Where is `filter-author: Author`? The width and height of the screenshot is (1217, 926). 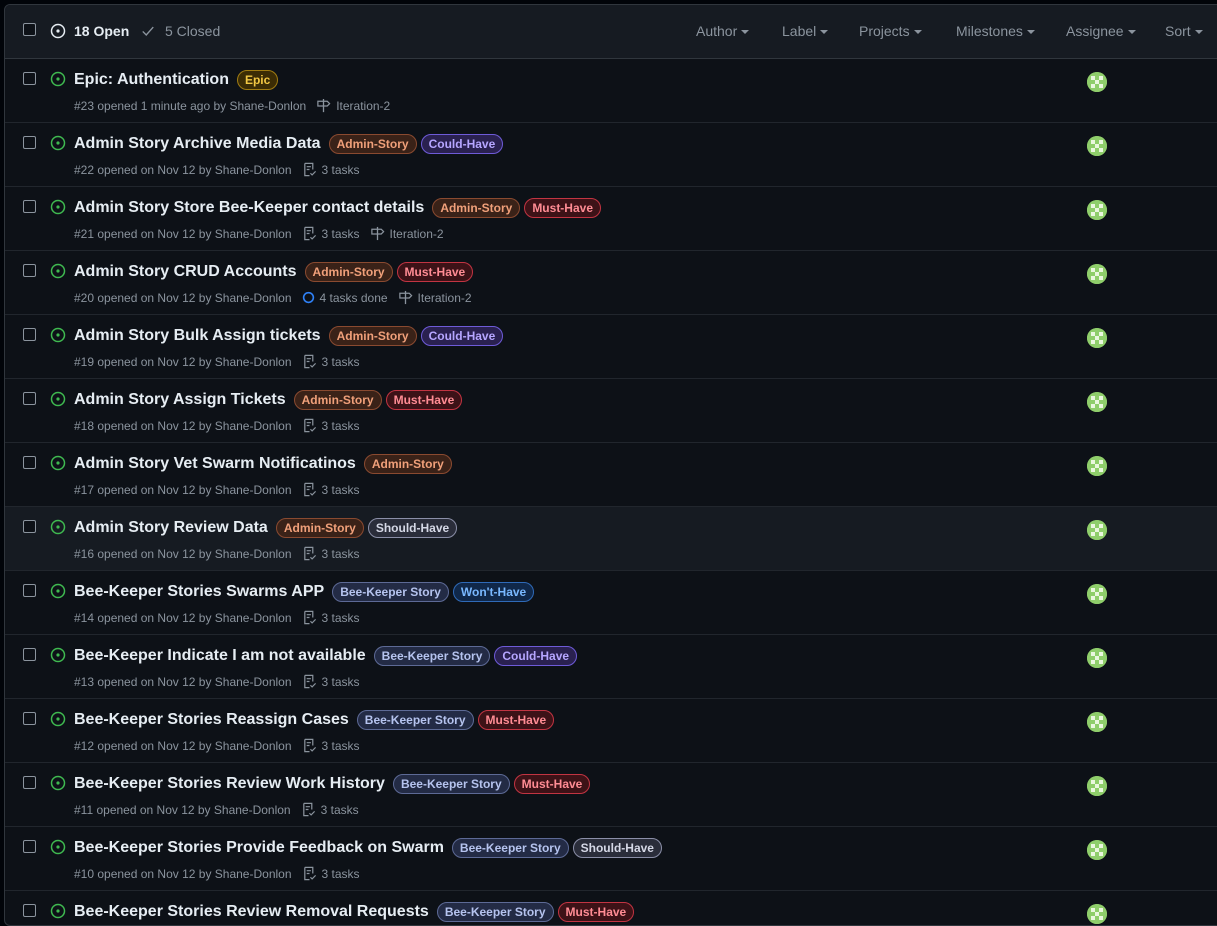
filter-author: Author is located at coordinates (723, 31).